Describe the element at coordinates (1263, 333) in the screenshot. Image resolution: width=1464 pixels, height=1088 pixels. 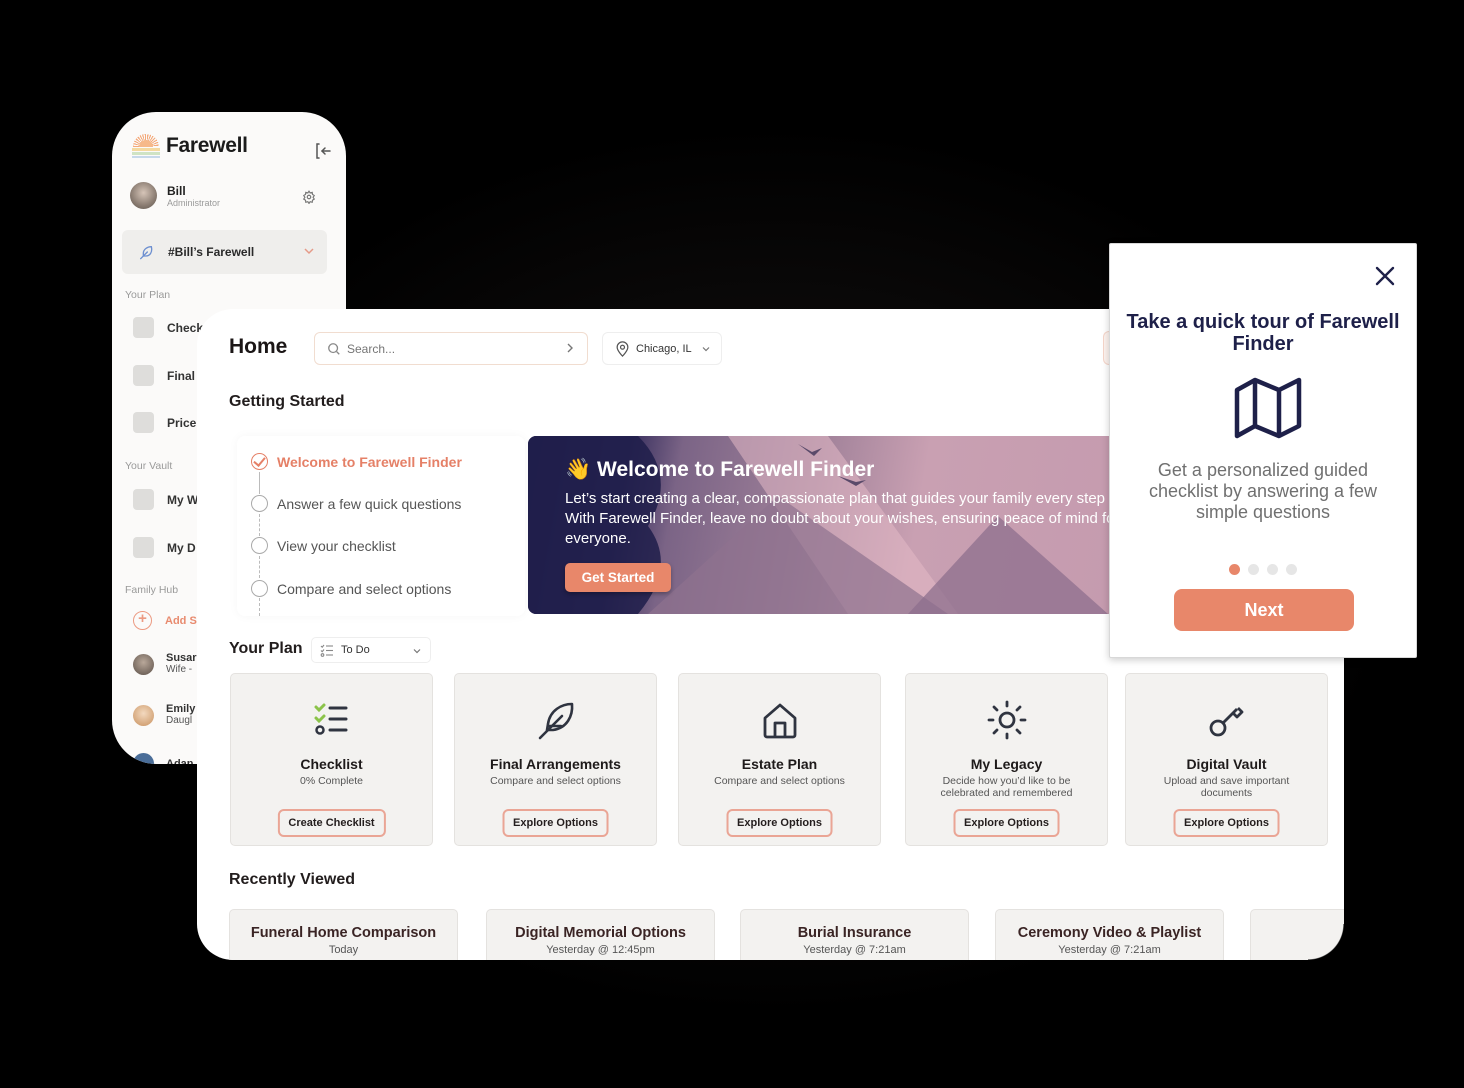
I see `tour-title: Take a quick tour of Farewell Finder` at that location.